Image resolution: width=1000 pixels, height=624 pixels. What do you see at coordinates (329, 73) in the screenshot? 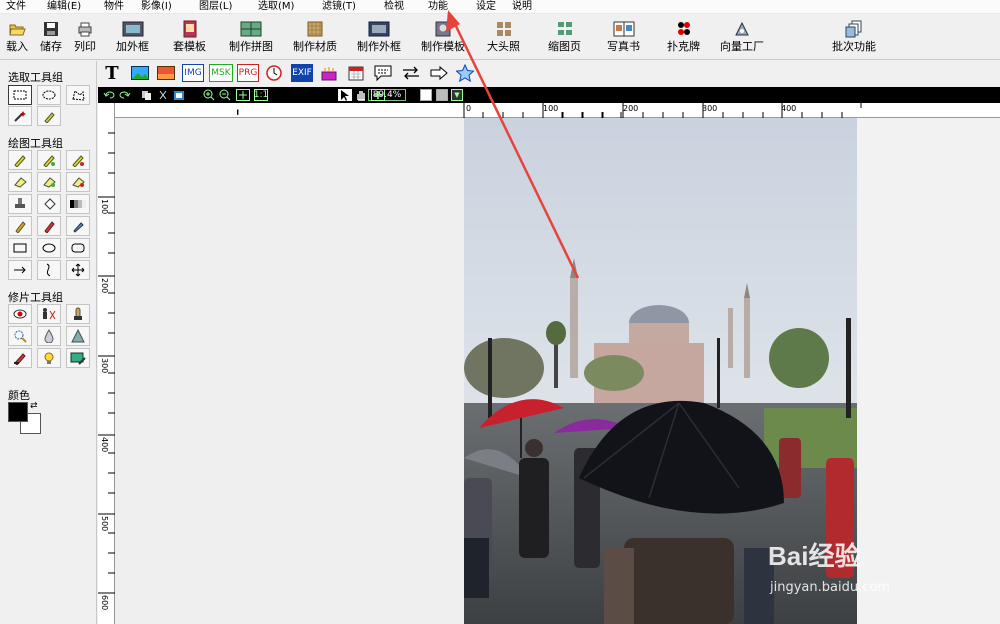
I see `cake-button` at bounding box center [329, 73].